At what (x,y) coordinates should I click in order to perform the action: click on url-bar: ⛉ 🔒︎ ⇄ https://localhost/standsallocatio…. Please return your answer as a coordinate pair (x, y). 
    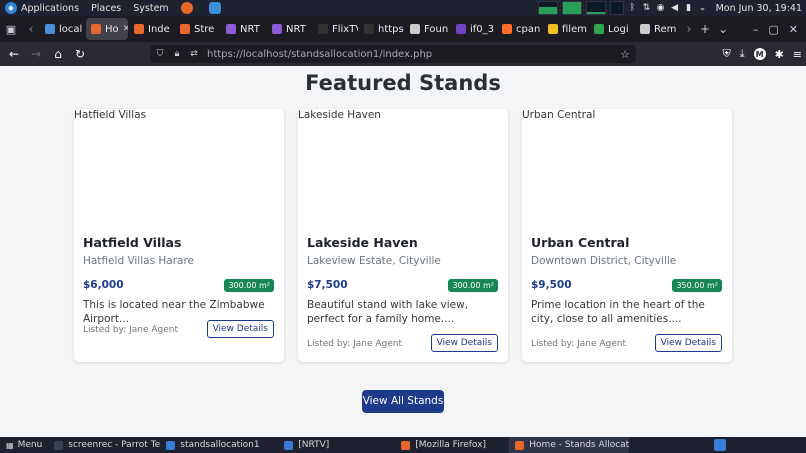
    Looking at the image, I should click on (393, 54).